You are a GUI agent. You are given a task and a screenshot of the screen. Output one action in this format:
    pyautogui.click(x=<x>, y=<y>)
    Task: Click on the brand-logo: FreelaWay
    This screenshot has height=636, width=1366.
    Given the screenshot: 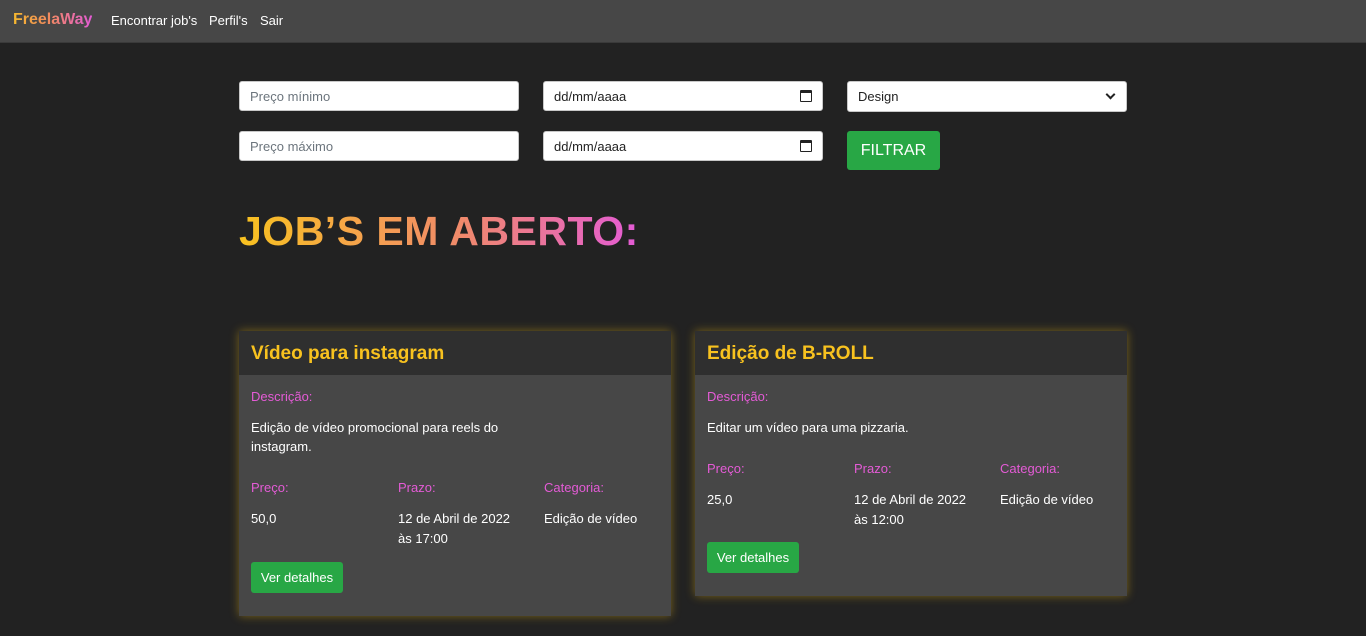 What is the action you would take?
    pyautogui.click(x=52, y=20)
    